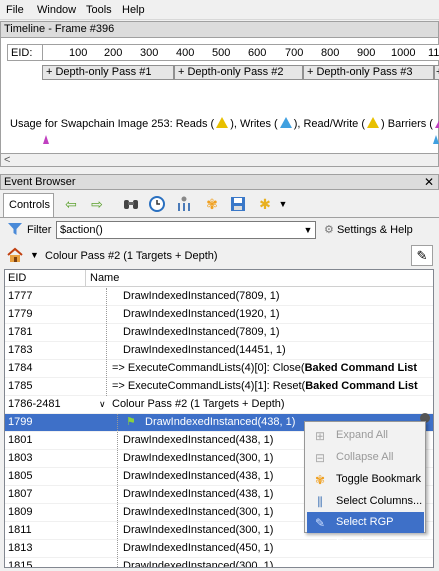 This screenshot has width=439, height=571. What do you see at coordinates (362, 435) in the screenshot?
I see `menu-expand-all-label: Expand All` at bounding box center [362, 435].